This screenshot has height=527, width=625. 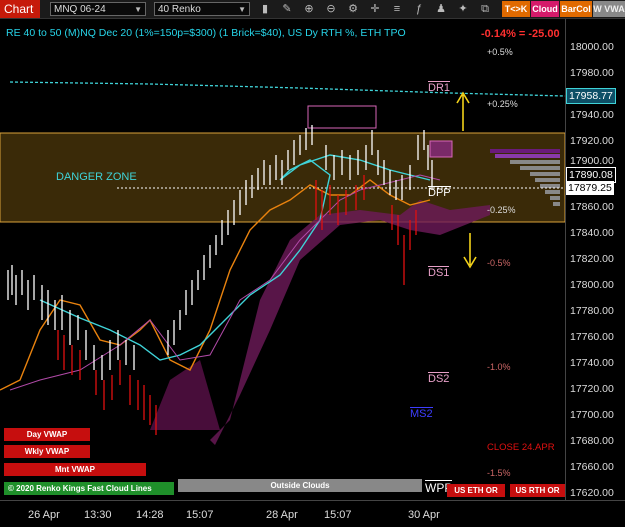 What do you see at coordinates (265, 9) in the screenshot?
I see `bar-chart-icon: ▮` at bounding box center [265, 9].